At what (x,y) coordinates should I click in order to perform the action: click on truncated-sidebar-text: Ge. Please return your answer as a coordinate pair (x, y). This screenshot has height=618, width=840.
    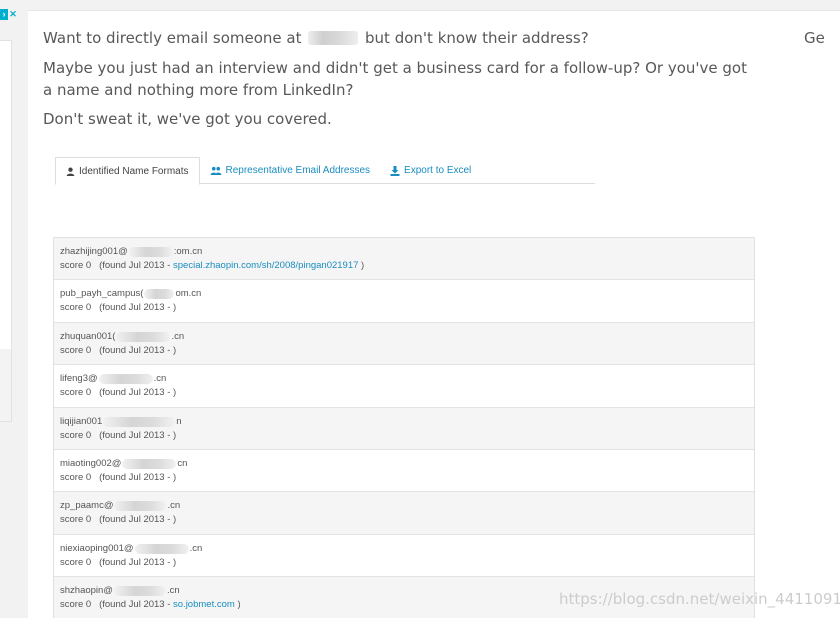
    Looking at the image, I should click on (814, 38).